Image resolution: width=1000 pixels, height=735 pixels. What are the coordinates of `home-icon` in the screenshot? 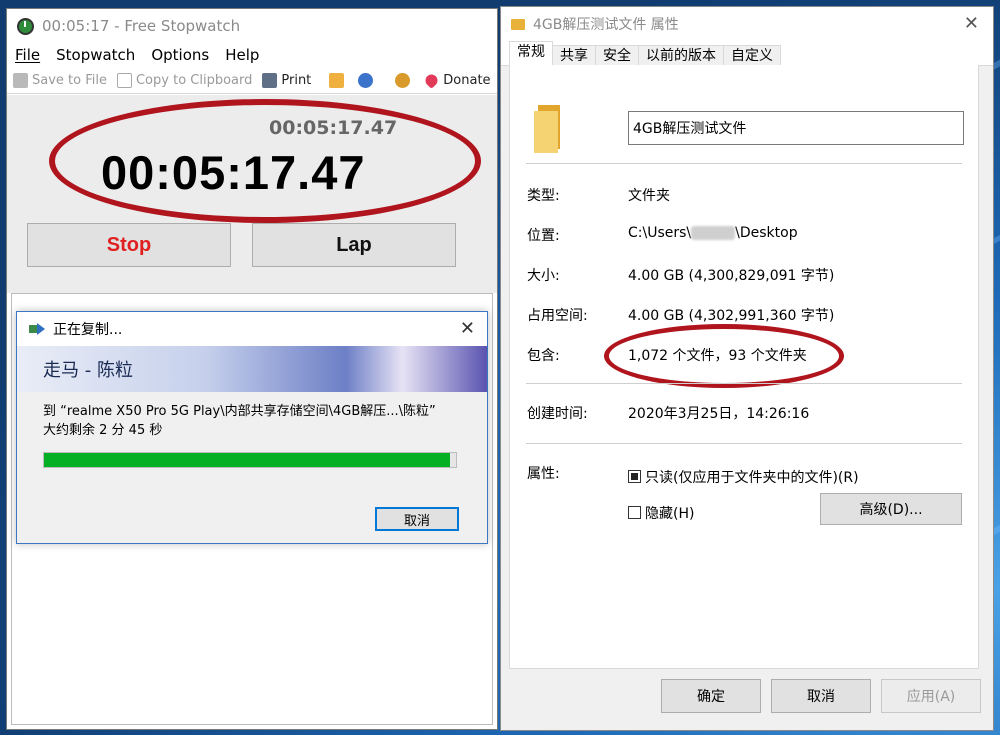 It's located at (337, 80).